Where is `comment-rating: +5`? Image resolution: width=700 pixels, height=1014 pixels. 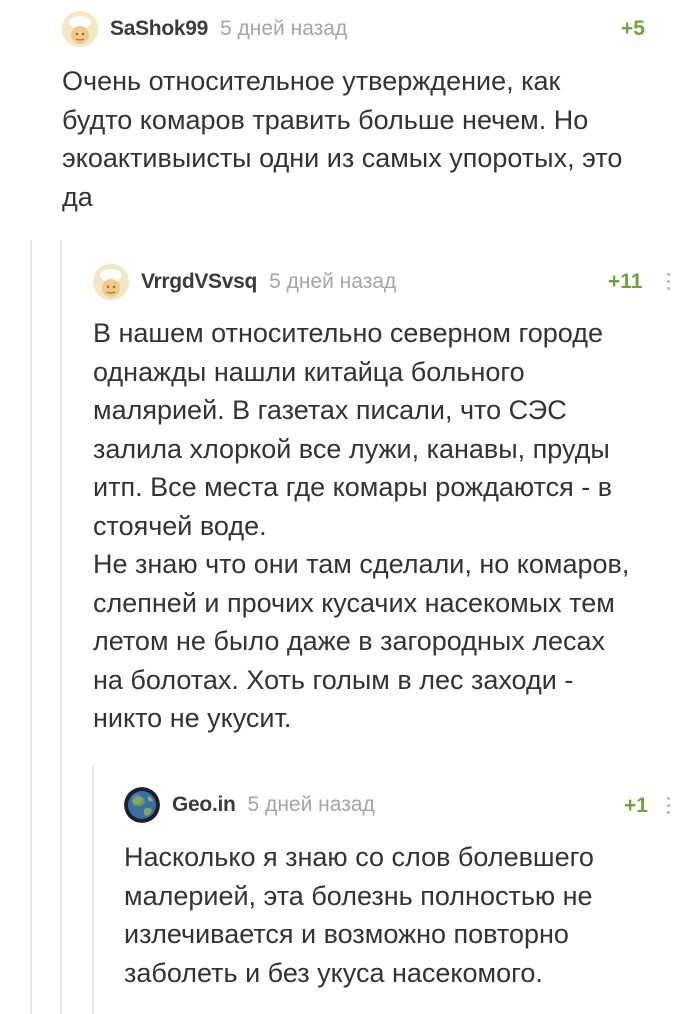 comment-rating: +5 is located at coordinates (633, 29).